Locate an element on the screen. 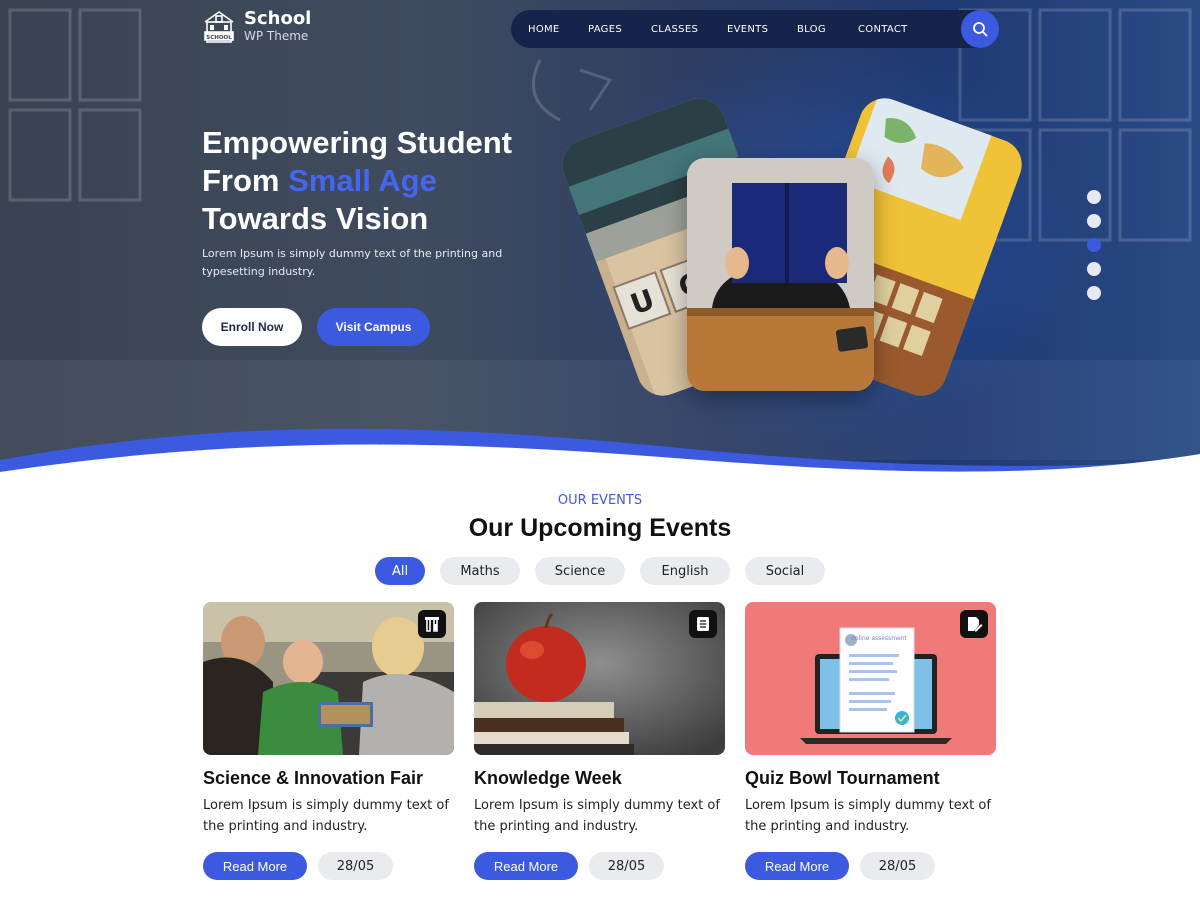  online-assessment-image: online assessment is located at coordinates (870, 678).